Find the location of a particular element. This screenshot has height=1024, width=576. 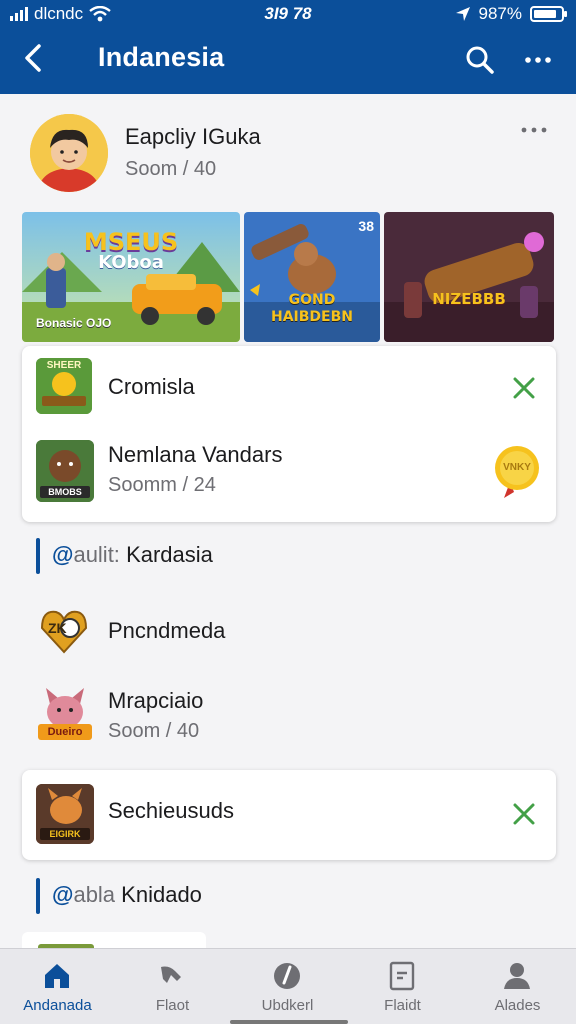

home-indicator is located at coordinates (289, 1022).